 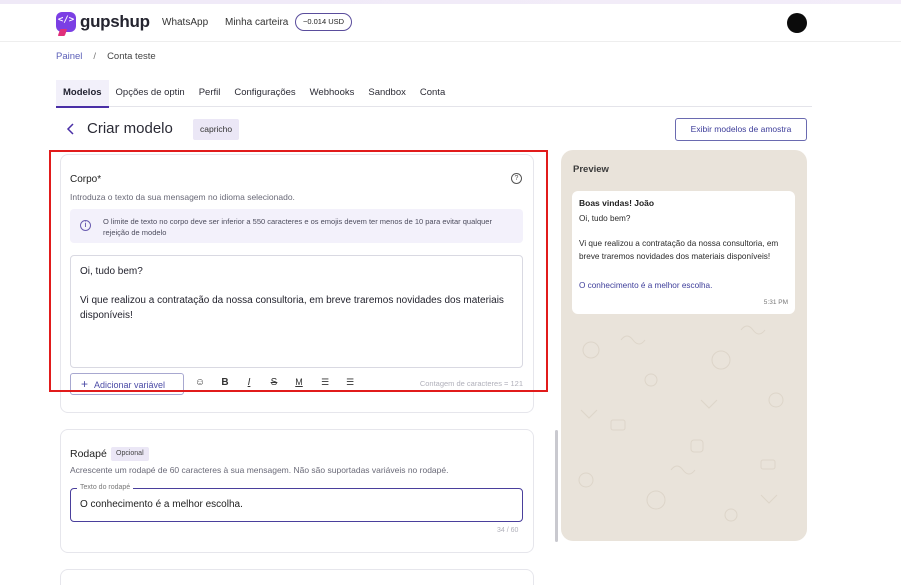 What do you see at coordinates (741, 129) in the screenshot?
I see `view-sample-templates-button: Exibir modelos de amostra` at bounding box center [741, 129].